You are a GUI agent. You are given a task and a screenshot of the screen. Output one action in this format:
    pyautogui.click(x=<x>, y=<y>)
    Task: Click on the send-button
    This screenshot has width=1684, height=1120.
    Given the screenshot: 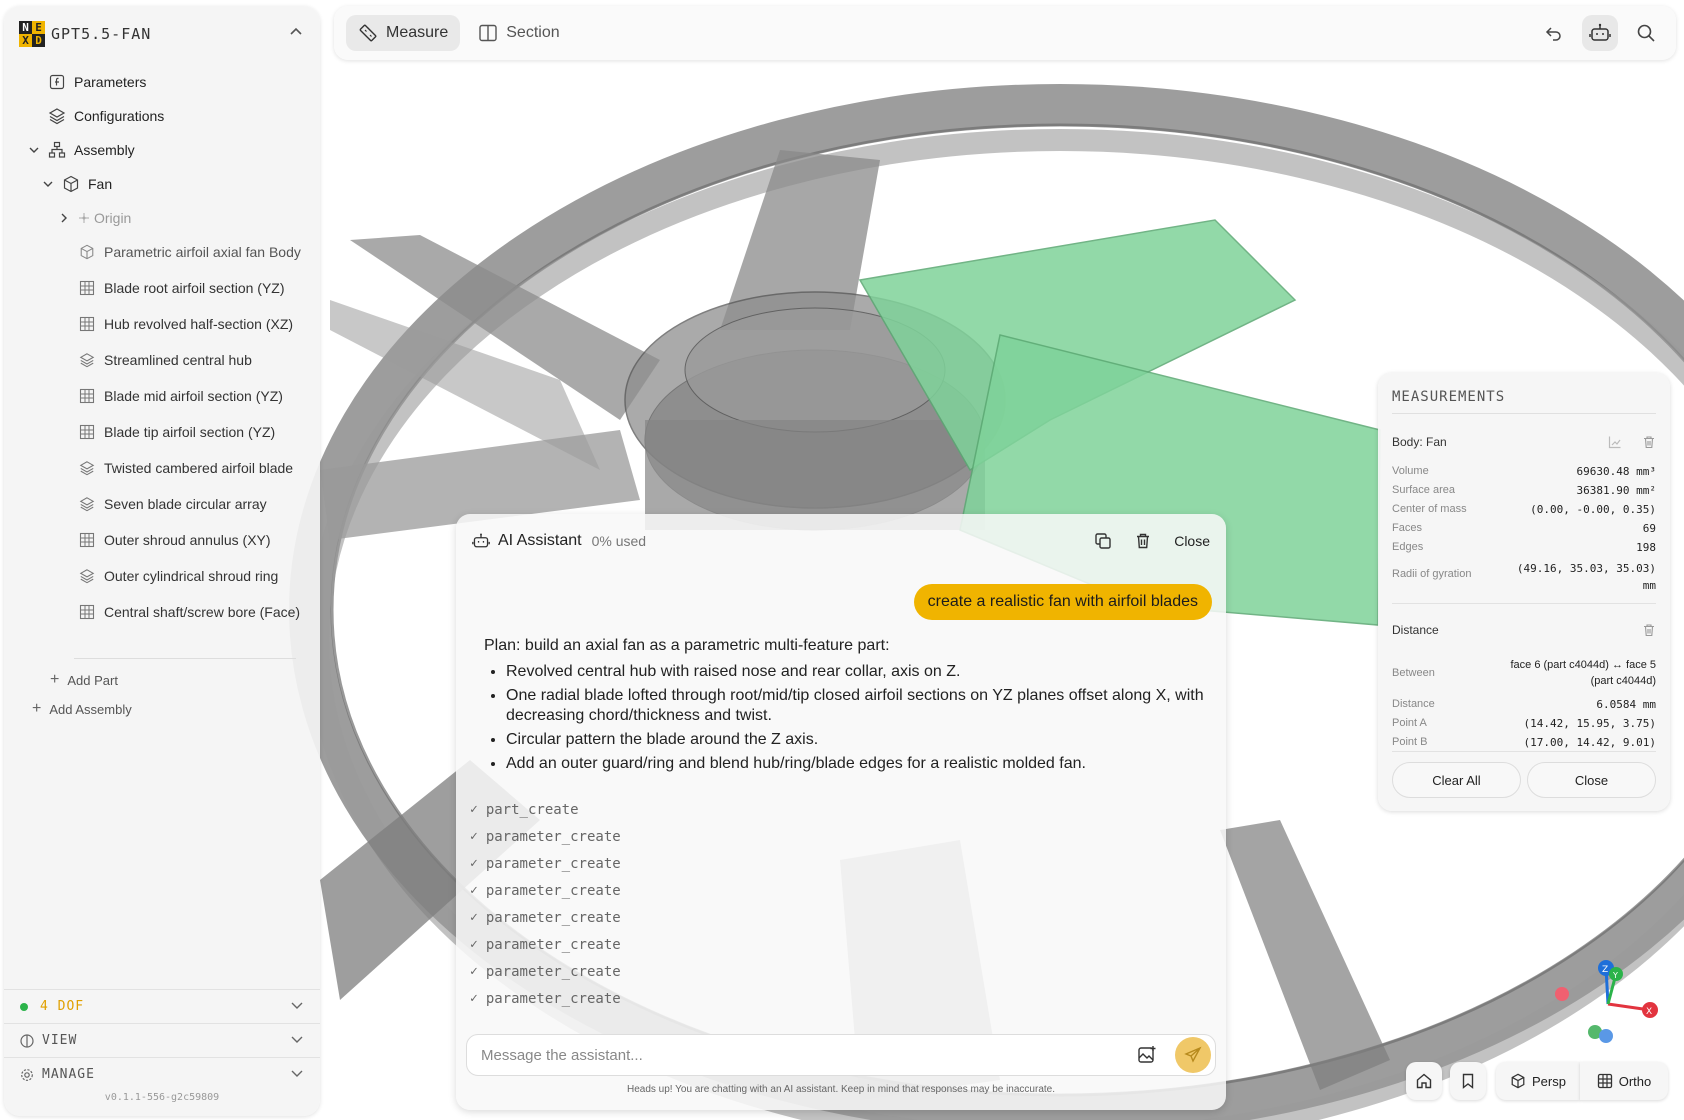 What is the action you would take?
    pyautogui.click(x=1193, y=1055)
    